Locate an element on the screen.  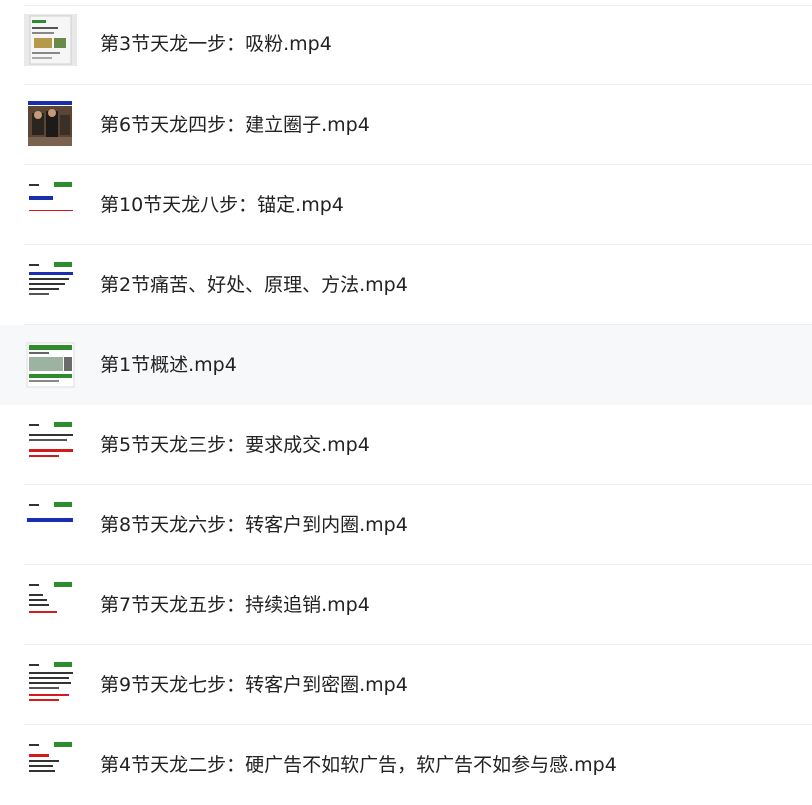
file-row: 第6节天龙四步：建立圈子.mp4 is located at coordinates (406, 125).